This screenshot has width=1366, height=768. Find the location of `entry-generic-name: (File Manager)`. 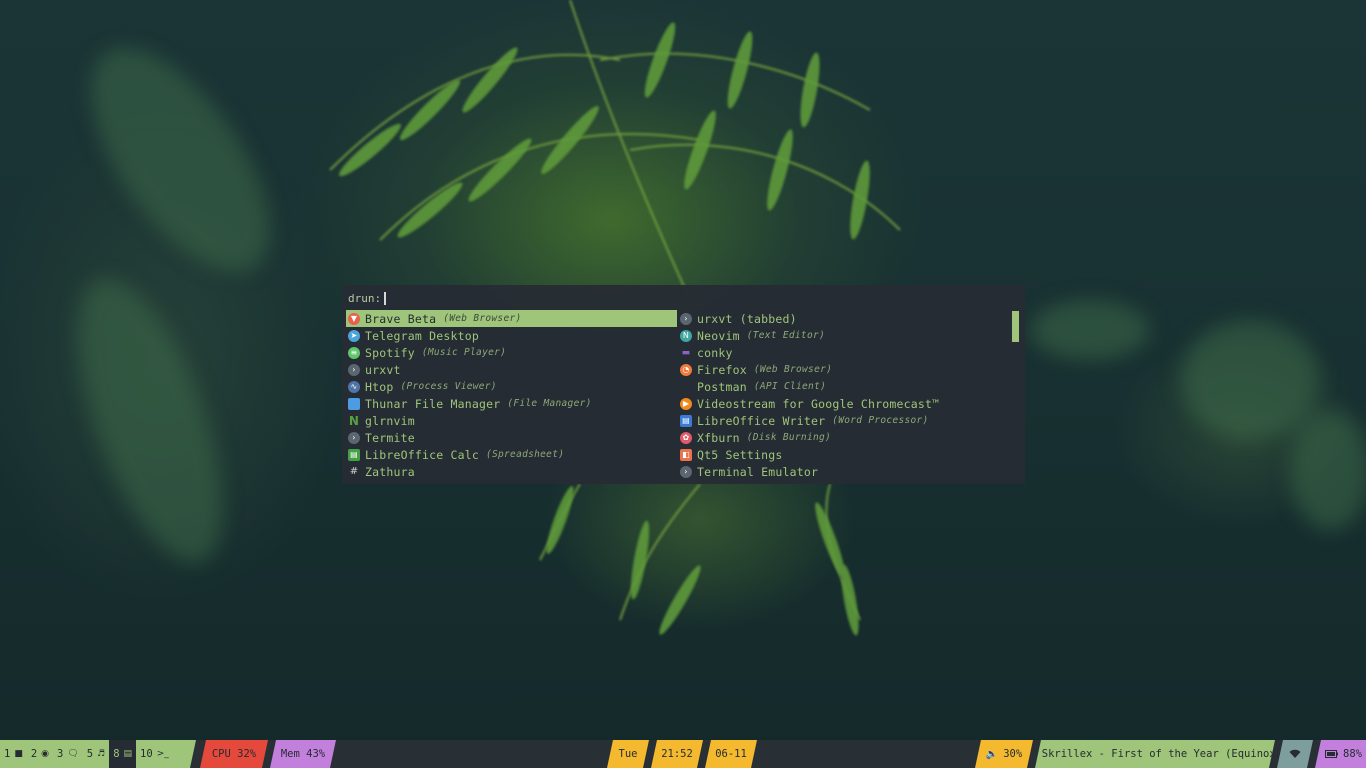

entry-generic-name: (File Manager) is located at coordinates (549, 403).